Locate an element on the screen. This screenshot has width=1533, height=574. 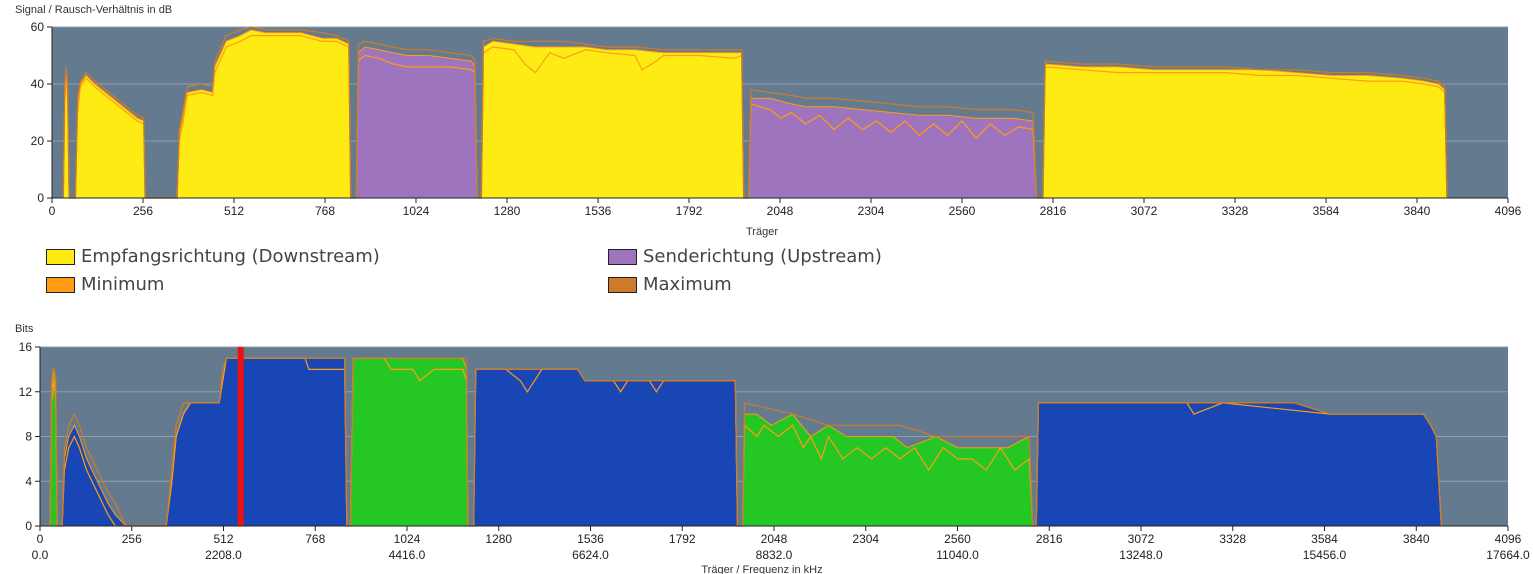
bits-marker-group is located at coordinates (240, 436).